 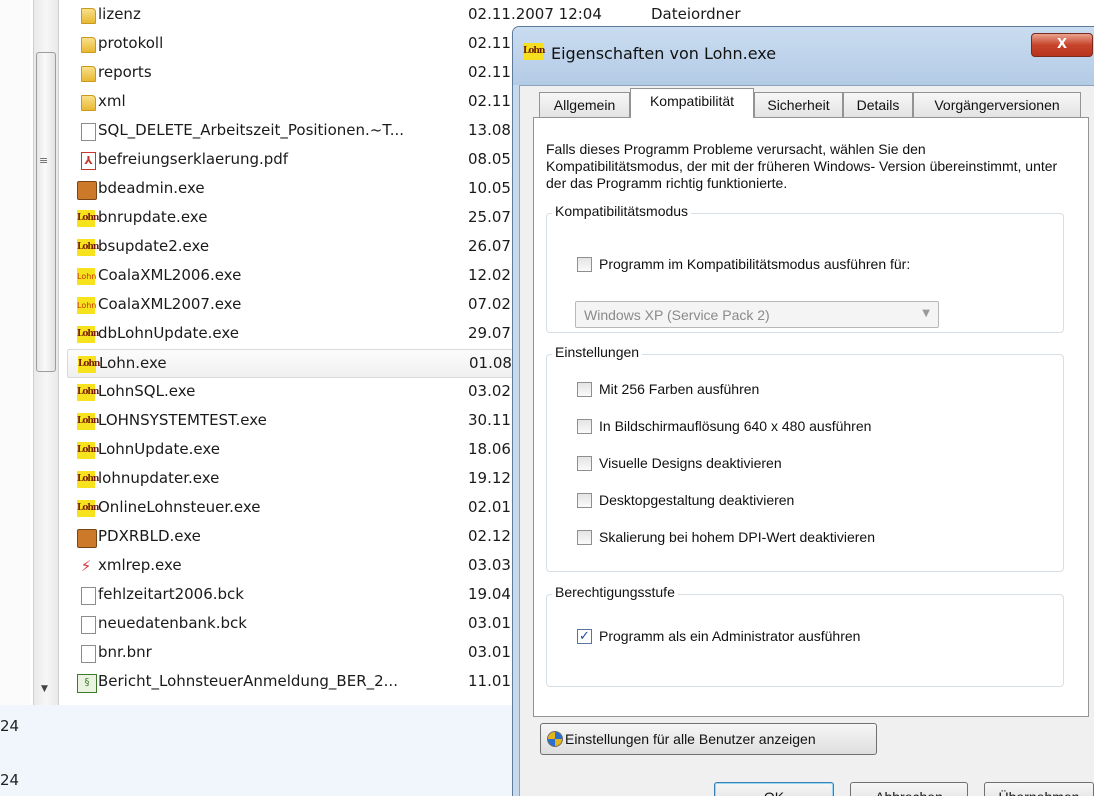 I want to click on details-pane: 24 24, so click(x=256, y=750).